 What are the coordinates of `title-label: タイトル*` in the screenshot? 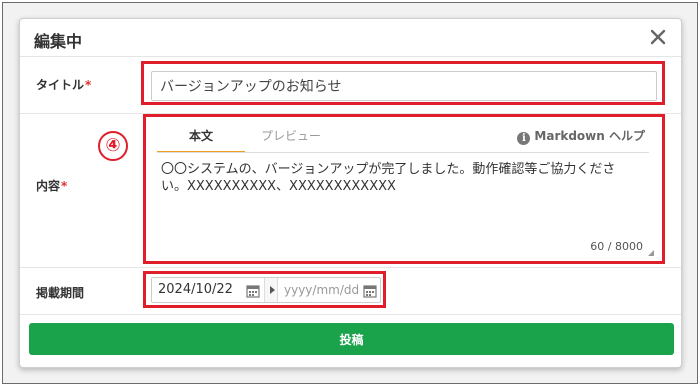 It's located at (63, 84).